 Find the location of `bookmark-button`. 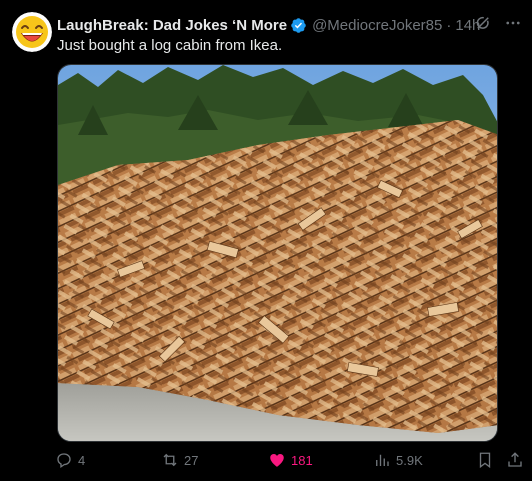

bookmark-button is located at coordinates (485, 460).